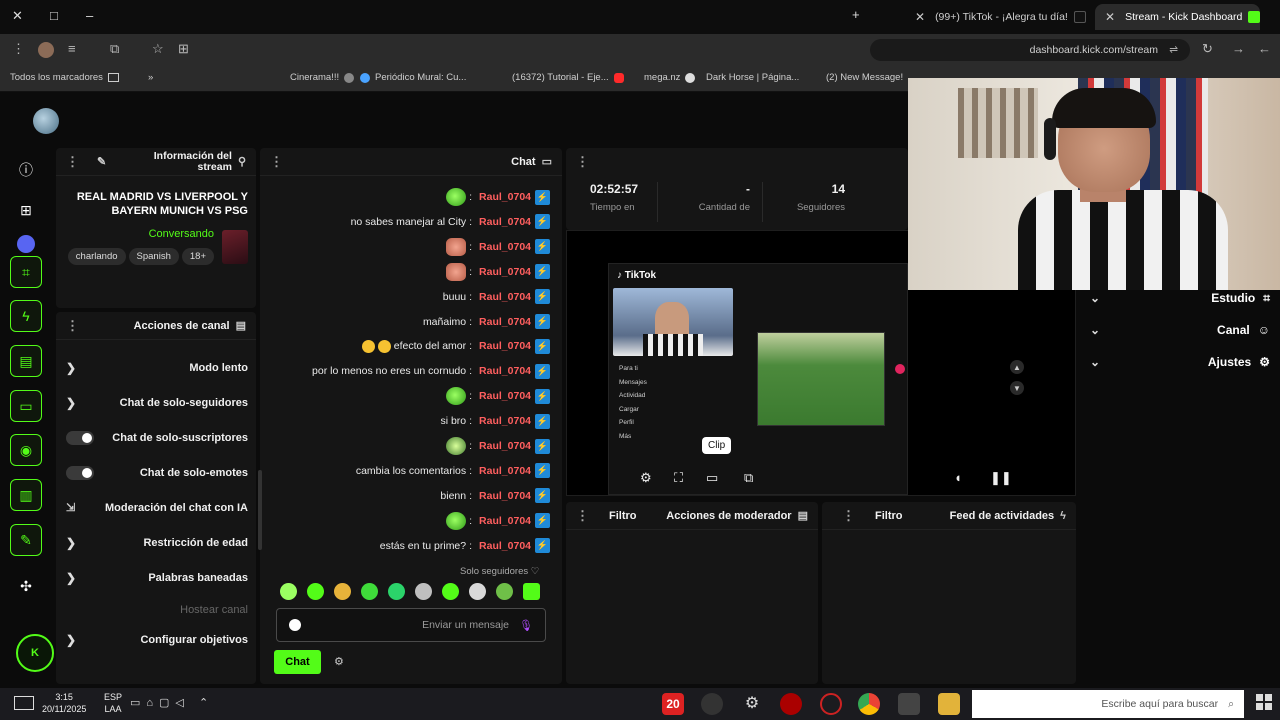  Describe the element at coordinates (831, 704) in the screenshot. I see `opera-icon` at that location.